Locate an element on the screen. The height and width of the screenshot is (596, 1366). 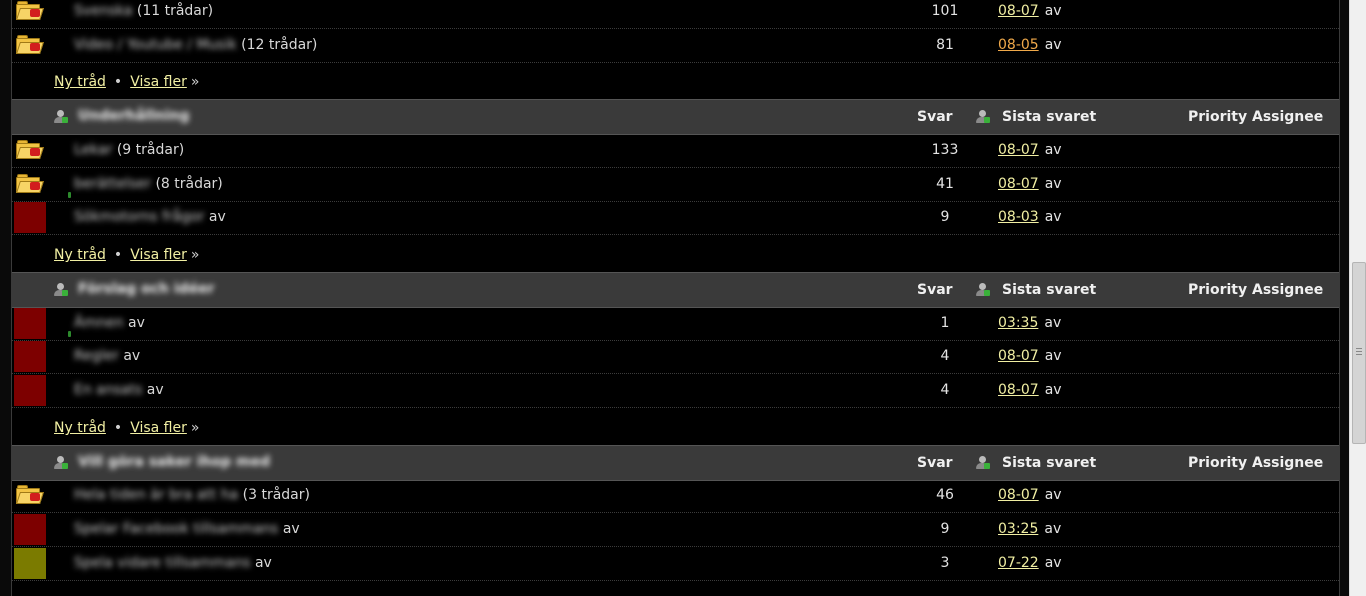
thread-link: Hela tiden är bra att ha is located at coordinates (156, 495).